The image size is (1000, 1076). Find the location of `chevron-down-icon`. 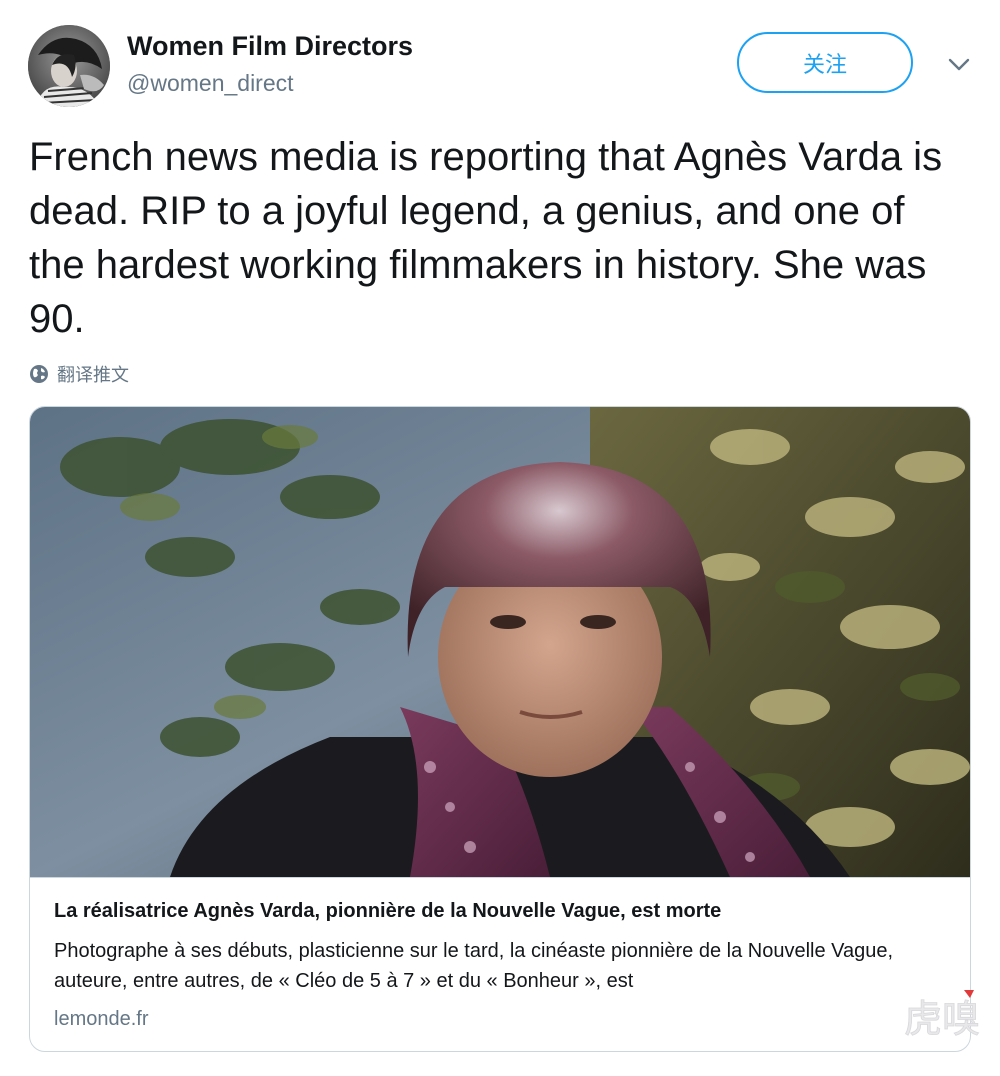

chevron-down-icon is located at coordinates (959, 65).